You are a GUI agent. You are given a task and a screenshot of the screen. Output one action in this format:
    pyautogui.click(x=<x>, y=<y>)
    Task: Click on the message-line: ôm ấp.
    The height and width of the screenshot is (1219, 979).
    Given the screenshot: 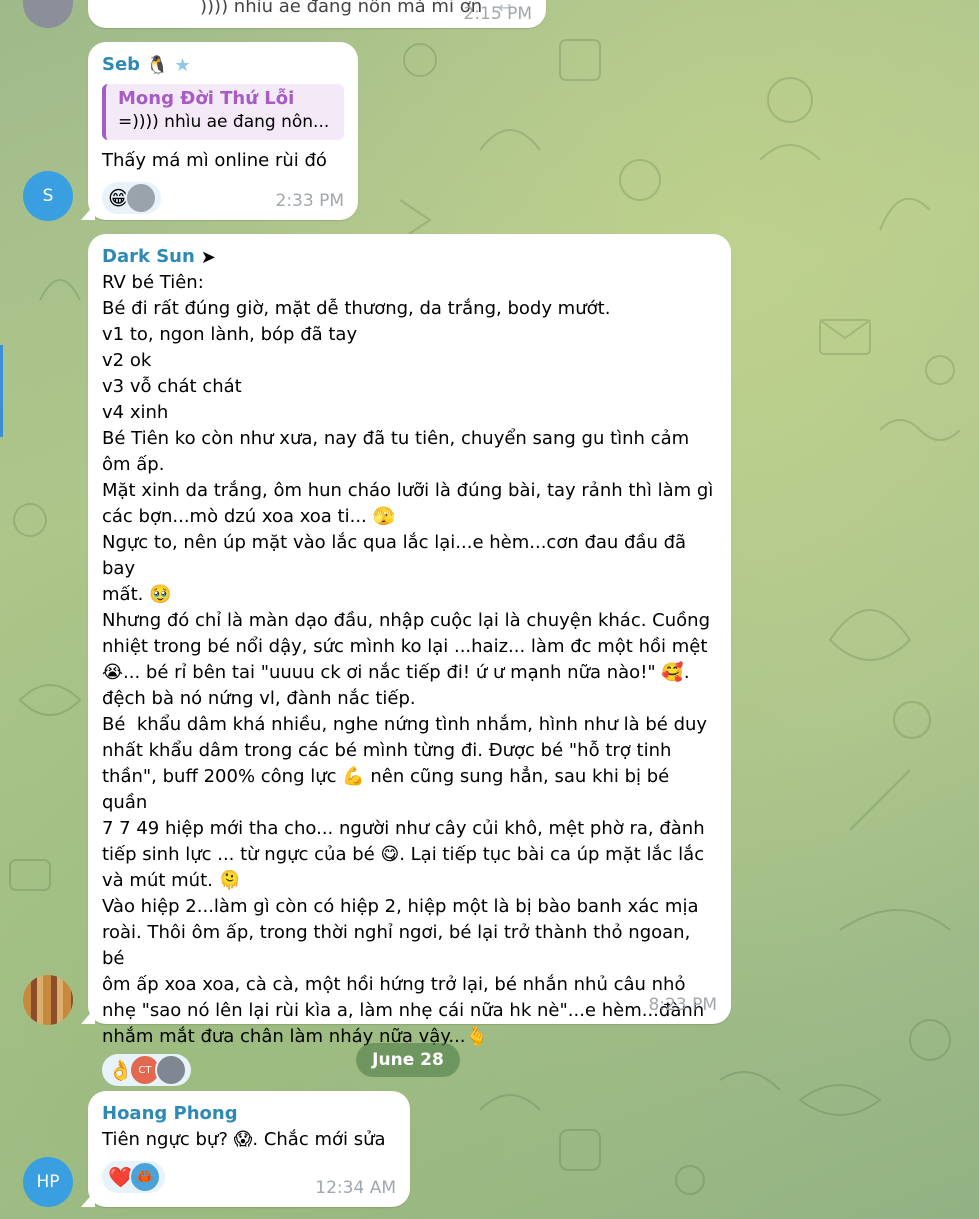 What is the action you would take?
    pyautogui.click(x=133, y=464)
    